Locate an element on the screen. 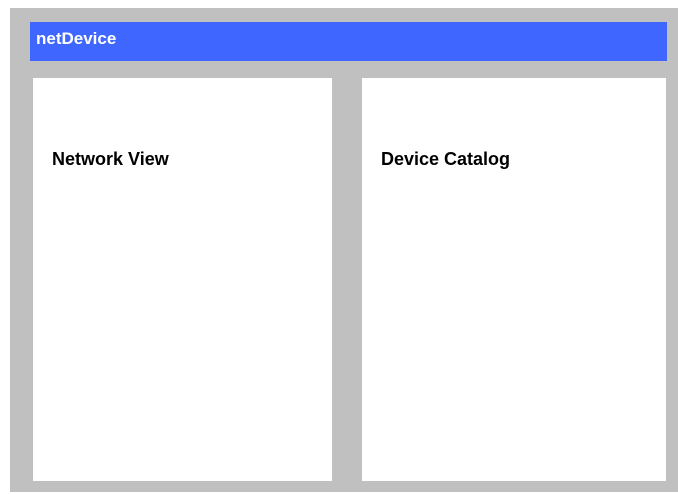 The image size is (678, 494). app-title: netDevice is located at coordinates (76, 38).